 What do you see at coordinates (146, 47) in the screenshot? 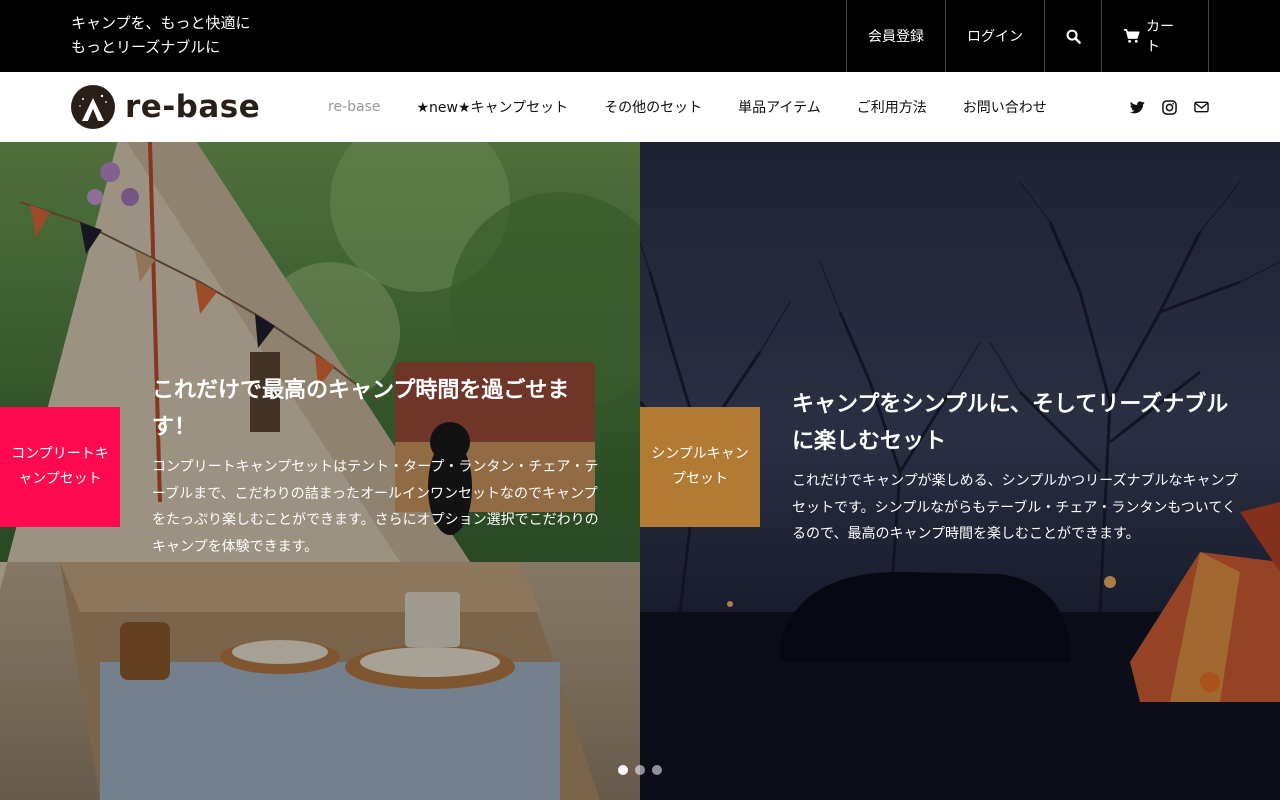
I see `tagline-line-2: もっとリーズナブルに` at bounding box center [146, 47].